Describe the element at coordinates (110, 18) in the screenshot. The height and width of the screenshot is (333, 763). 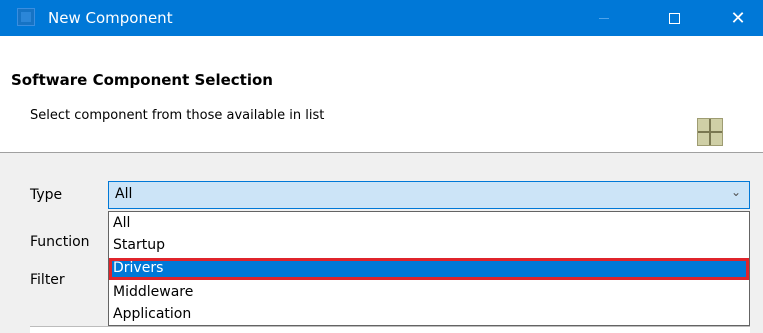
I see `window-title: New Component` at that location.